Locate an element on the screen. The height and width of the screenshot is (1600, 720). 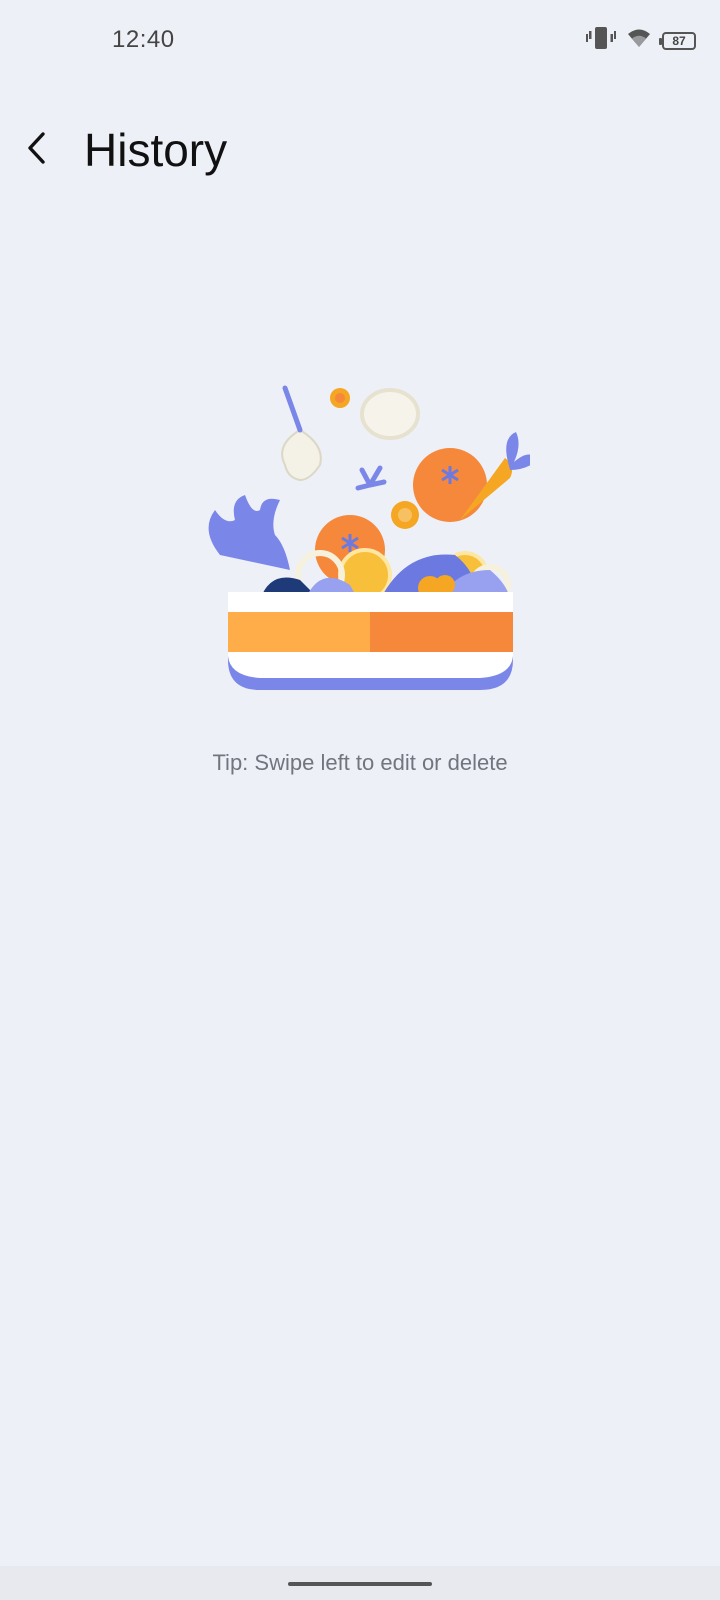
navigation-bar is located at coordinates (360, 1583).